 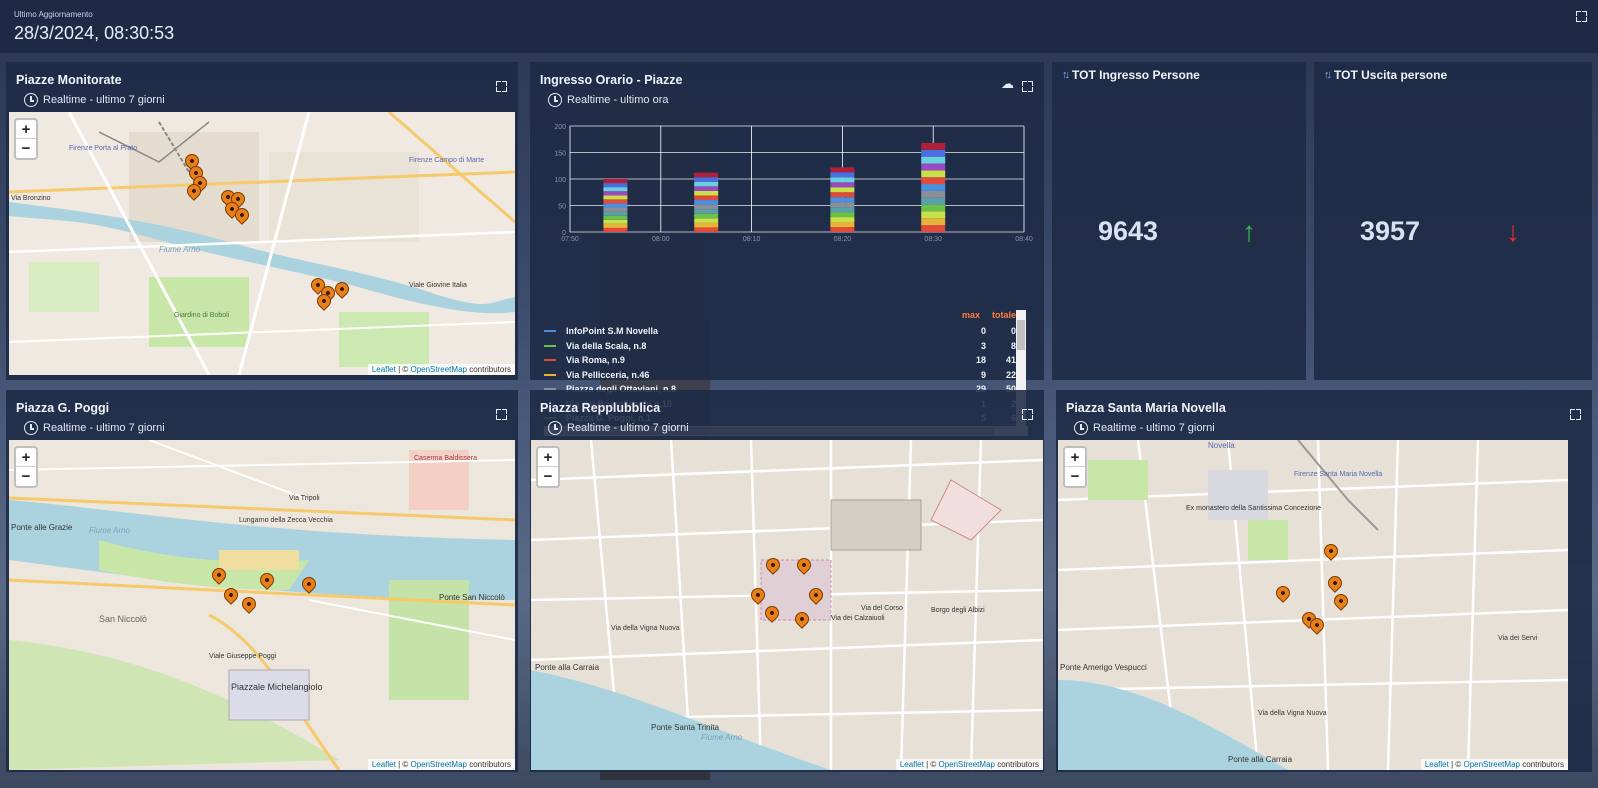 I want to click on subtitle-text: Realtime - ultimo 7 giorni, so click(x=104, y=100).